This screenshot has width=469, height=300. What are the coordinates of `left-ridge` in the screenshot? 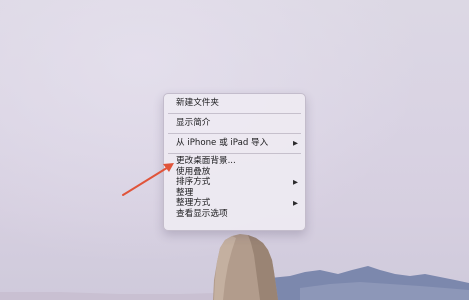 It's located at (107, 296).